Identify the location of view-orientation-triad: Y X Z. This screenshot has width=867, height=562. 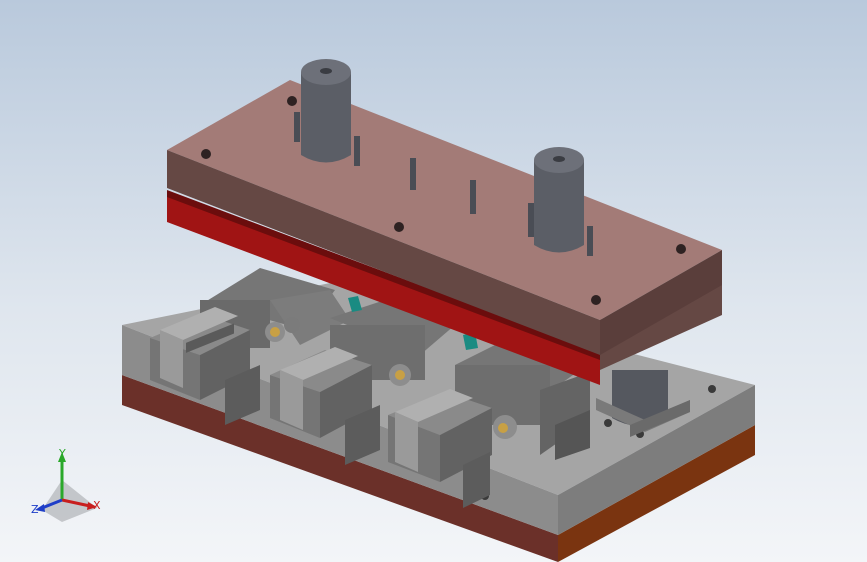
(67, 485).